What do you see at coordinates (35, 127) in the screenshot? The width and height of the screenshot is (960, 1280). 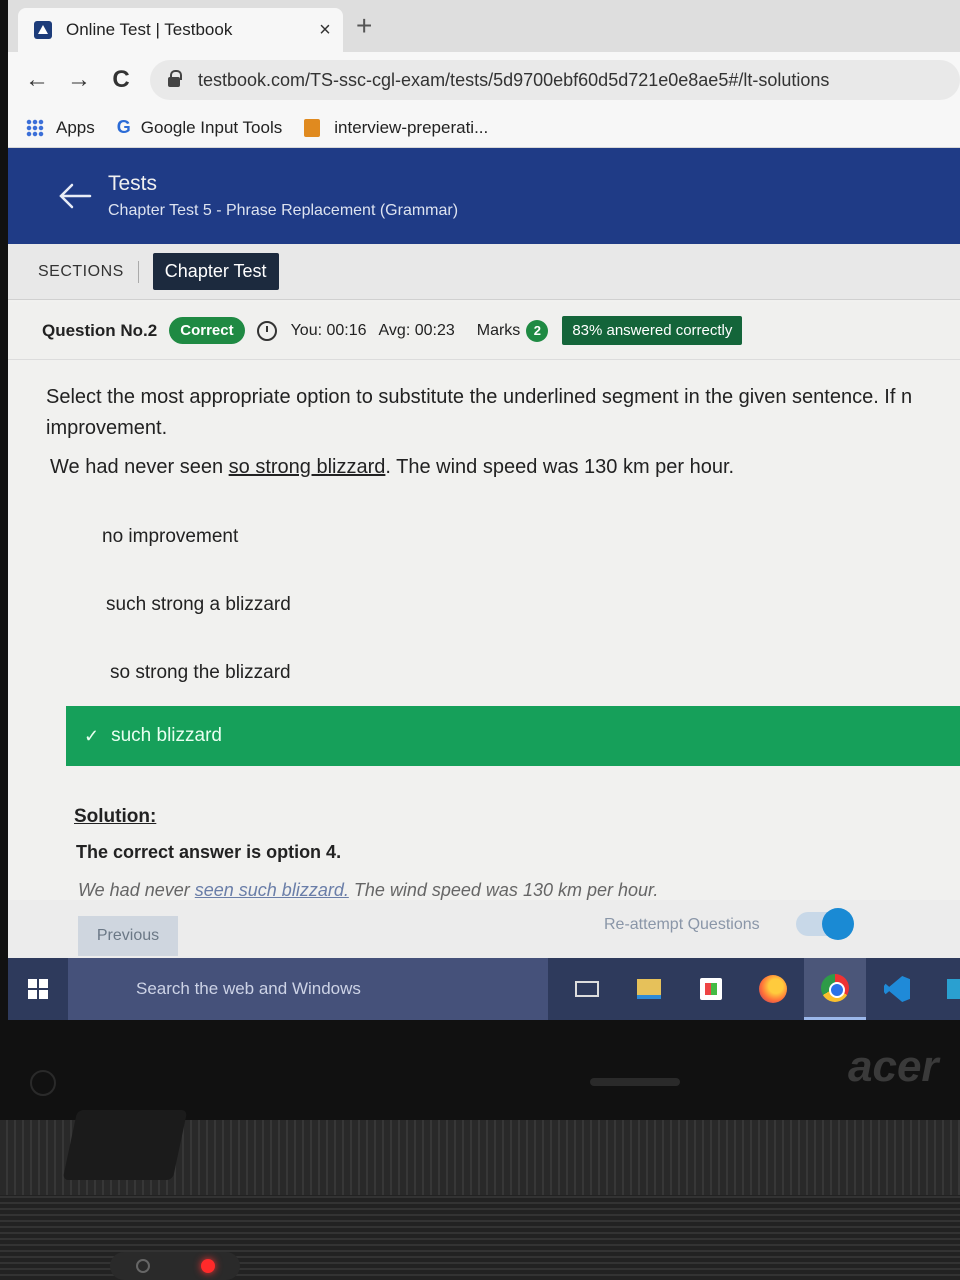 I see `apps-grid-icon` at bounding box center [35, 127].